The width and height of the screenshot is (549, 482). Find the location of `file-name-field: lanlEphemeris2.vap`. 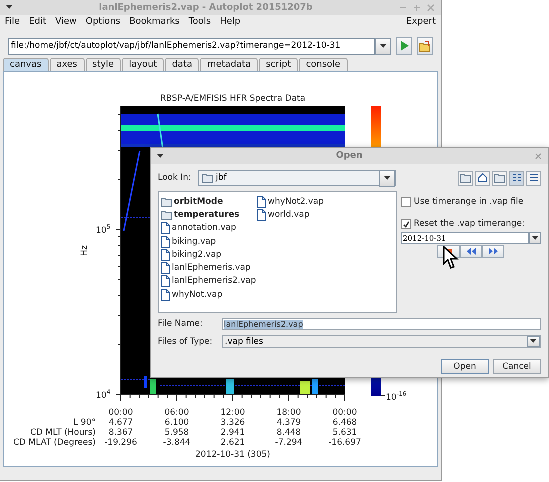

file-name-field: lanlEphemeris2.vap is located at coordinates (381, 324).